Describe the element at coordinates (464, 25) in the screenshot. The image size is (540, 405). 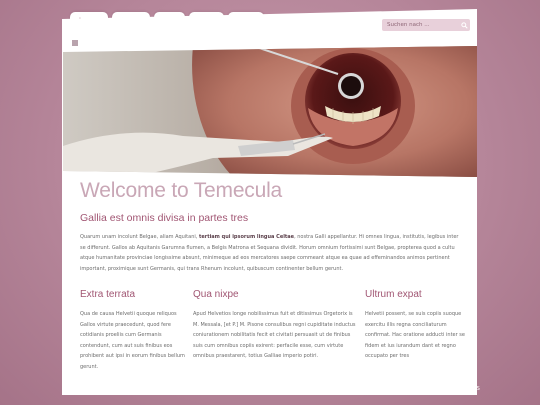
I see `search-icon` at that location.